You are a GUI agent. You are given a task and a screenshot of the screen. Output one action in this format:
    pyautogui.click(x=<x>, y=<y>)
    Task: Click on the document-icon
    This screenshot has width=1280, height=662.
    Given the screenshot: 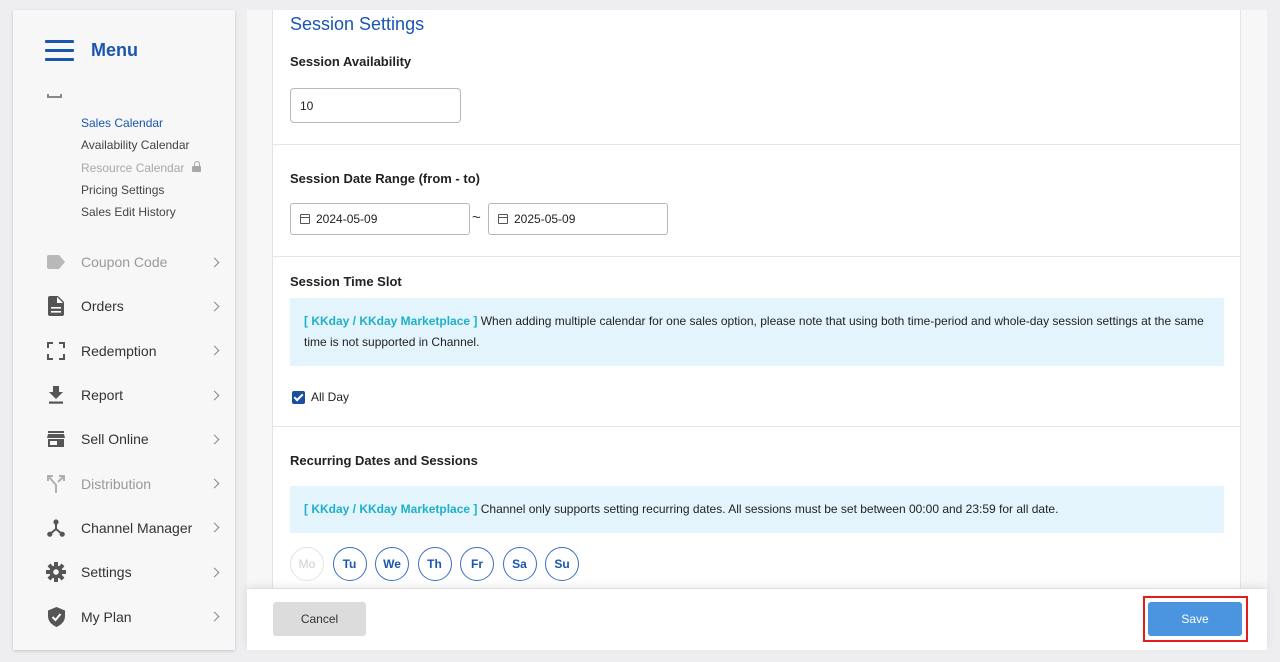 What is the action you would take?
    pyautogui.click(x=56, y=306)
    